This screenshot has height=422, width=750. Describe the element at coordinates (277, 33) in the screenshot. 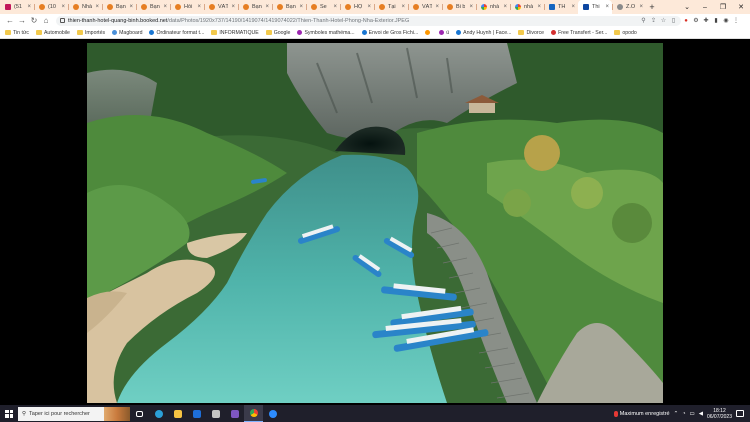

I see `bookmark-item: Google` at that location.